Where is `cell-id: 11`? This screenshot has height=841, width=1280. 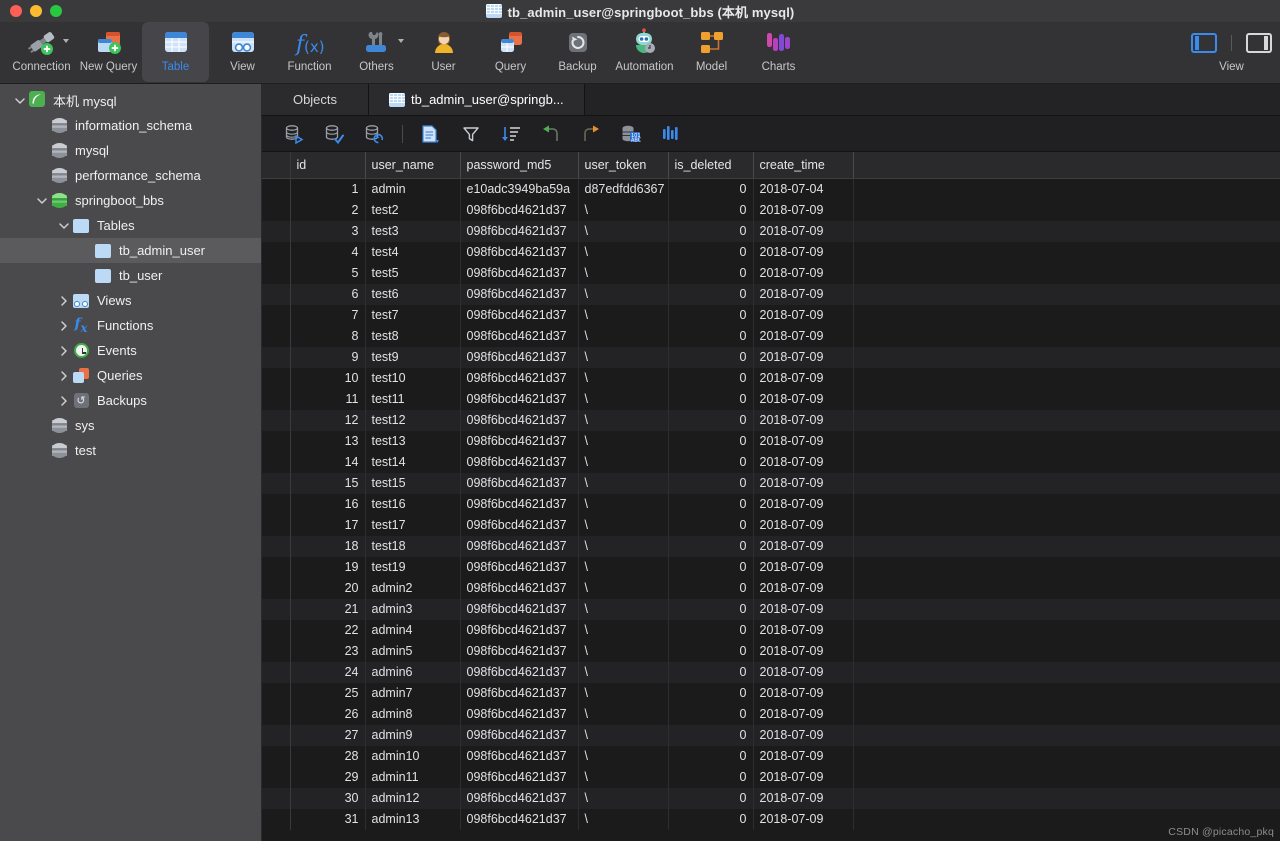 cell-id: 11 is located at coordinates (328, 399).